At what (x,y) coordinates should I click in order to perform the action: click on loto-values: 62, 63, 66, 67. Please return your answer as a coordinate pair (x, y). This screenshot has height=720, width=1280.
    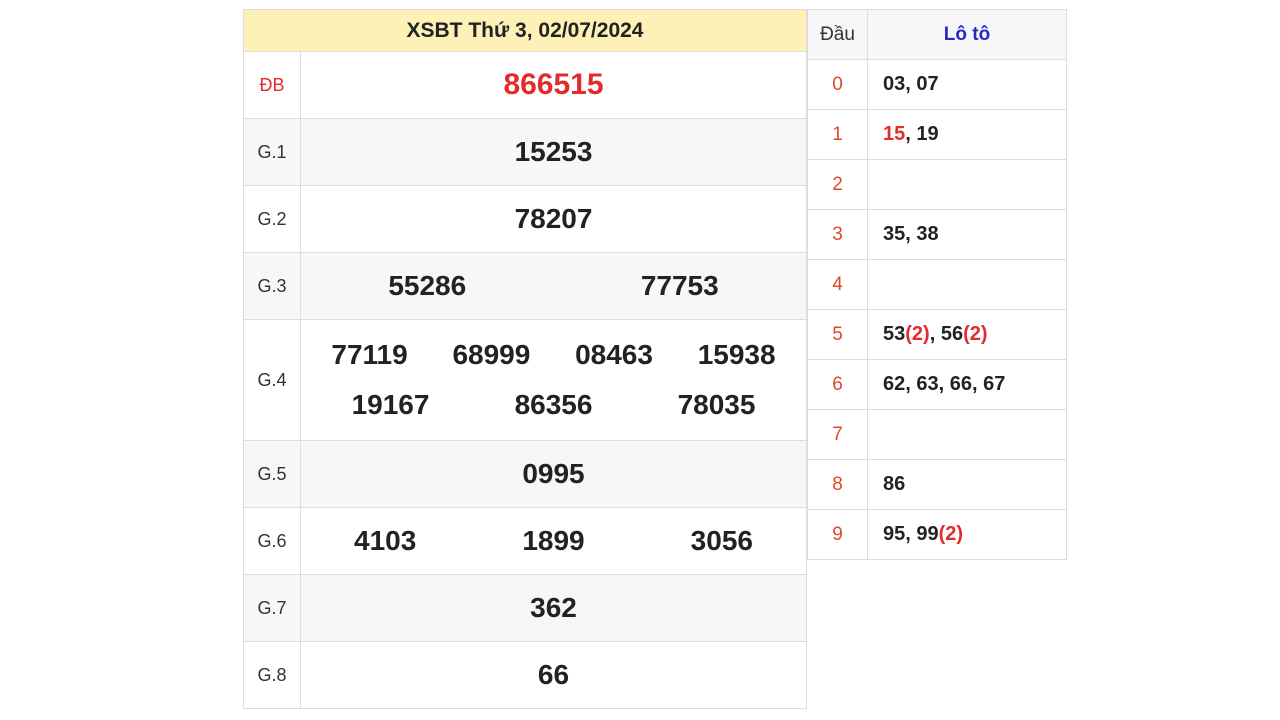
    Looking at the image, I should click on (967, 384).